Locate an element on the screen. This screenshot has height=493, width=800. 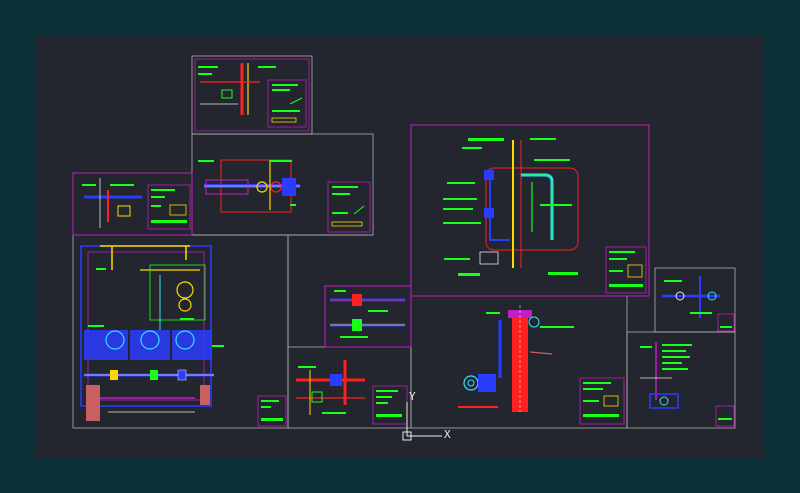
room-walls-inner is located at coordinates (146, 326).